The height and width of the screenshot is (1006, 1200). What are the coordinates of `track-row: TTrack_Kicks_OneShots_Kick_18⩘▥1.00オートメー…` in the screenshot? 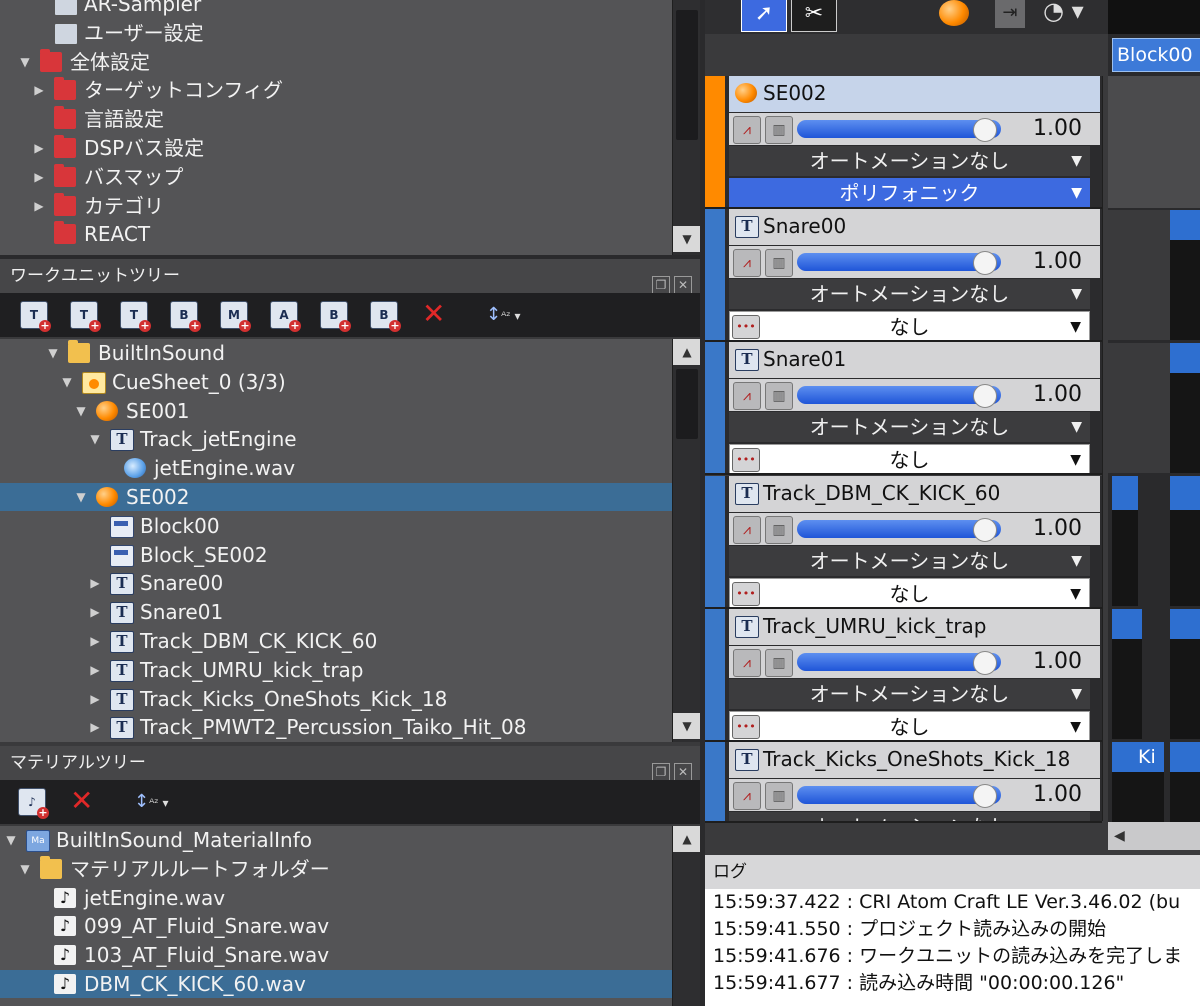 It's located at (903, 782).